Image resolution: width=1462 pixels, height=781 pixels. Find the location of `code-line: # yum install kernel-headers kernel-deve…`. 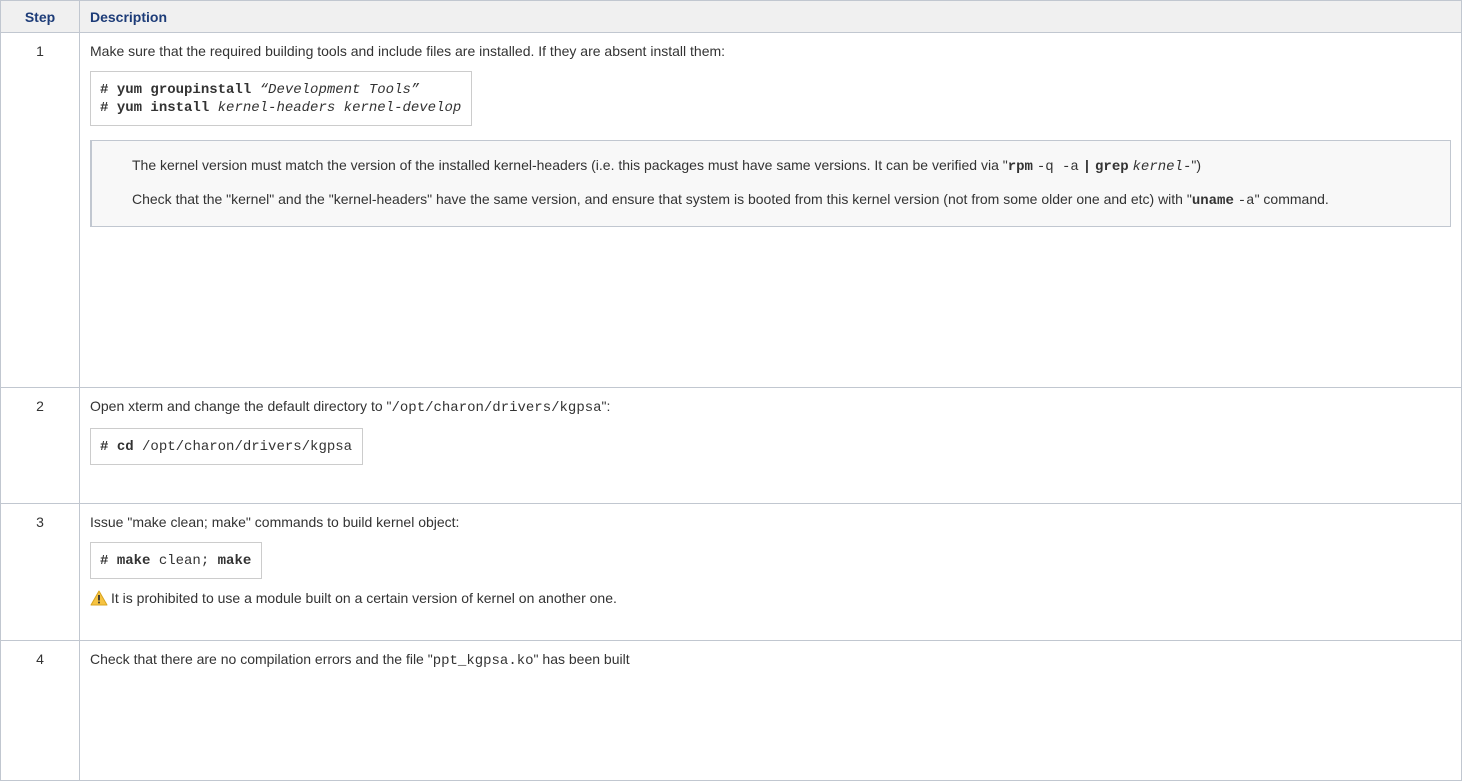

code-line: # yum install kernel-headers kernel-deve… is located at coordinates (281, 108).